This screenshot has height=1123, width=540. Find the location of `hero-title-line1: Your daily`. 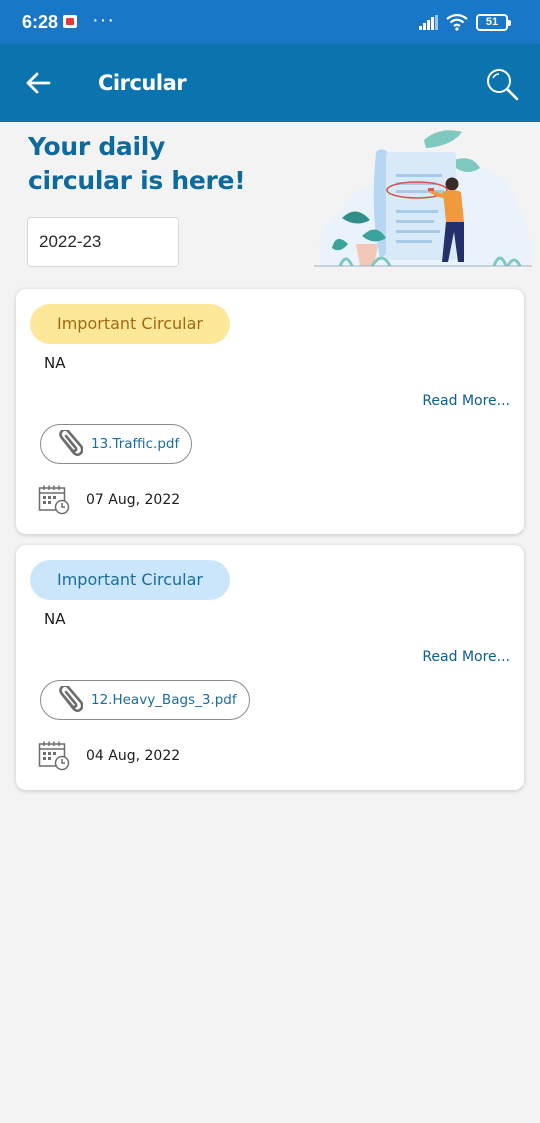

hero-title-line1: Your daily is located at coordinates (97, 146).